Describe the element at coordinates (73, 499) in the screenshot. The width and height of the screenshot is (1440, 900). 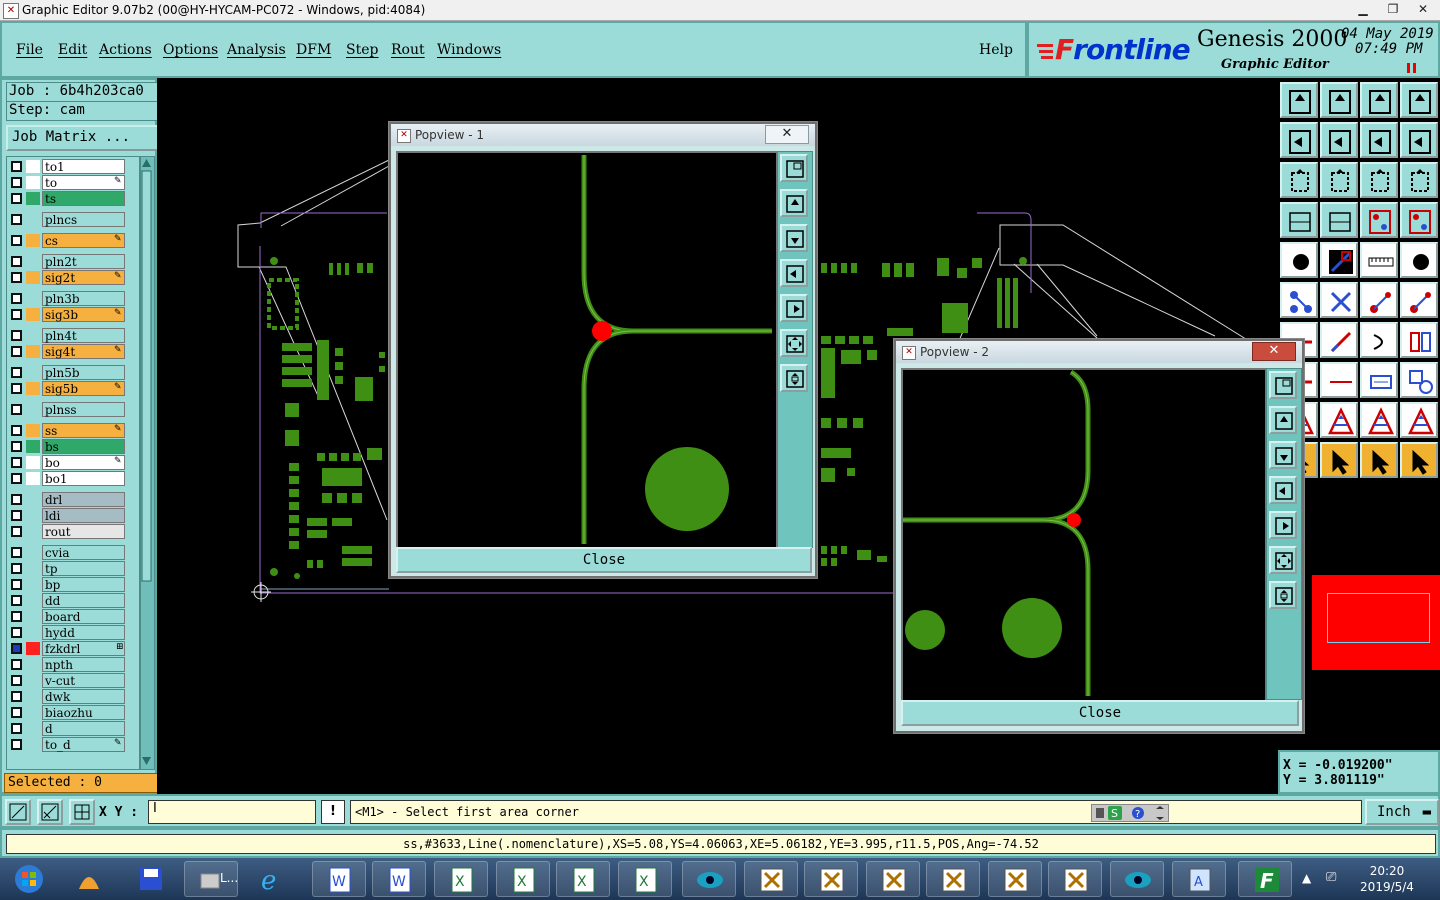
I see `layer-row: drl` at that location.